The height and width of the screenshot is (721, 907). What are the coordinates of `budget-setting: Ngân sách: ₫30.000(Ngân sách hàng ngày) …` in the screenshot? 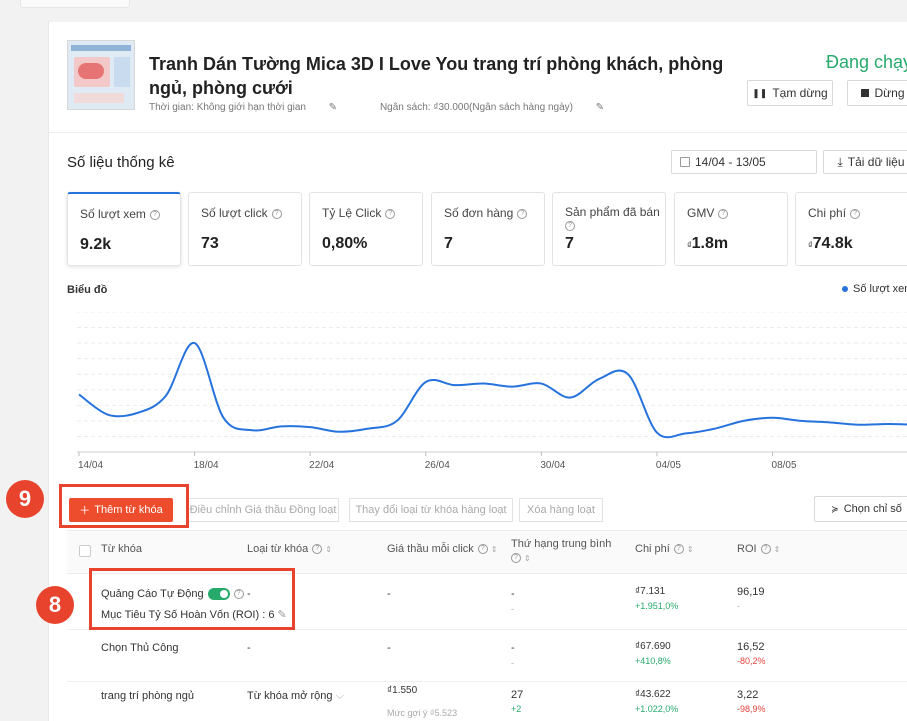 It's located at (502, 107).